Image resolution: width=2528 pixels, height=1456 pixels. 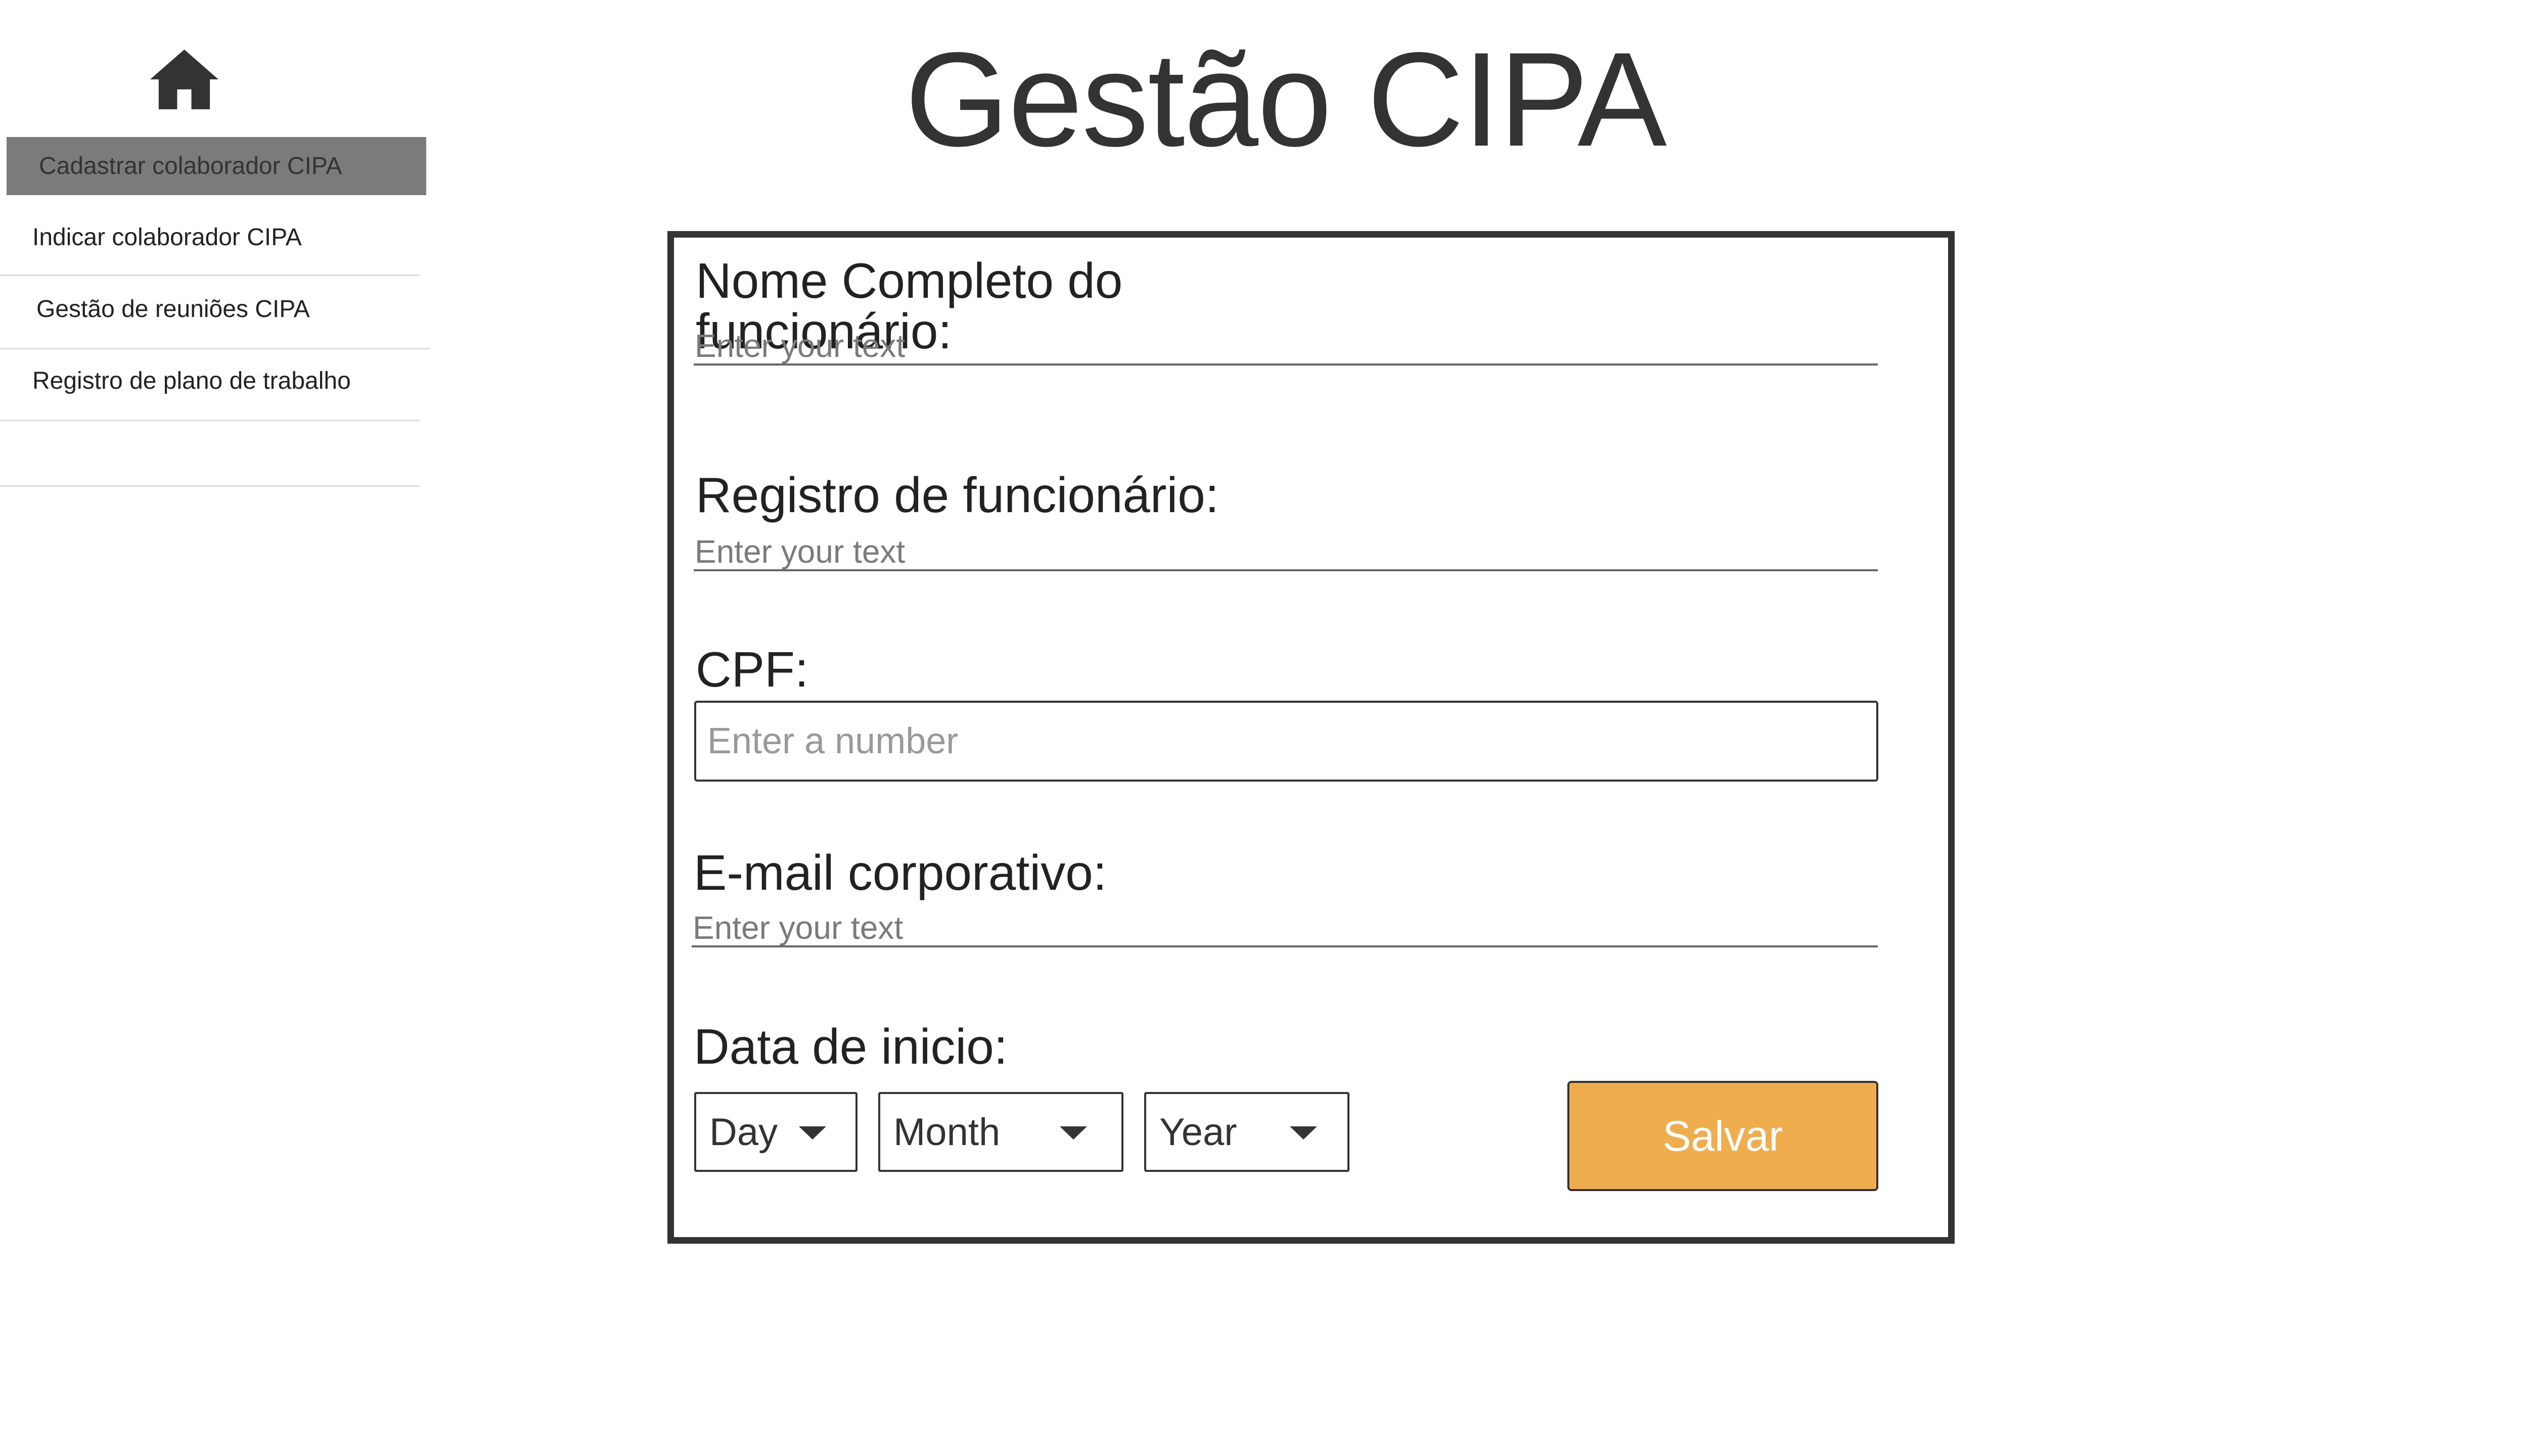 What do you see at coordinates (1246, 1132) in the screenshot?
I see `year-select: Year` at bounding box center [1246, 1132].